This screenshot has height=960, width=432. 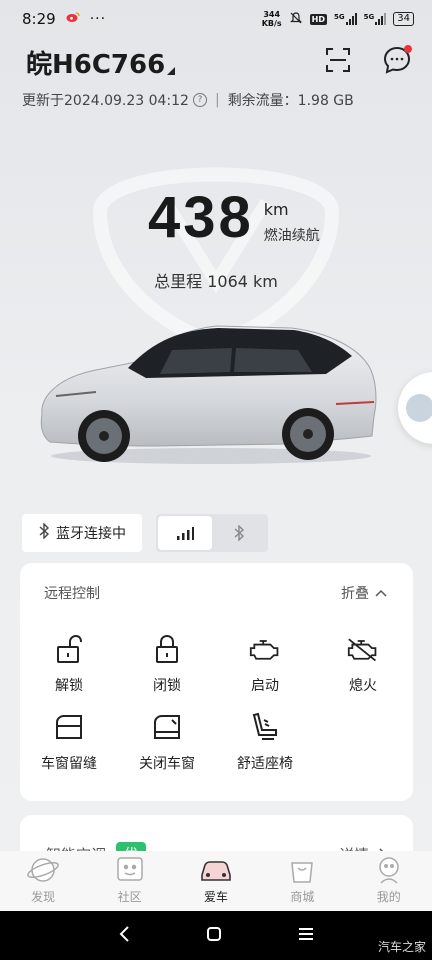 I want to click on side-float-button, so click(x=415, y=408).